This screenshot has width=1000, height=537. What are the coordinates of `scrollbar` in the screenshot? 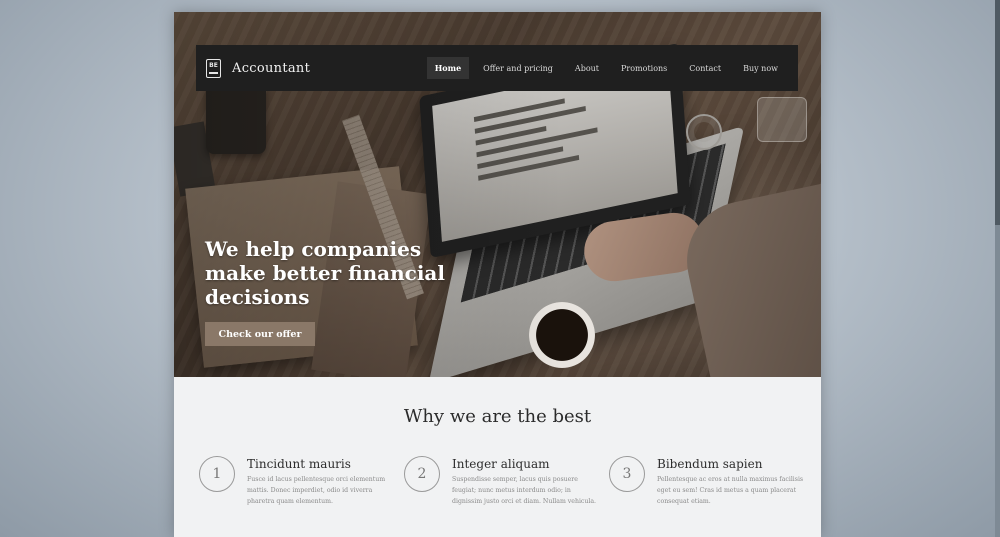 It's located at (997, 268).